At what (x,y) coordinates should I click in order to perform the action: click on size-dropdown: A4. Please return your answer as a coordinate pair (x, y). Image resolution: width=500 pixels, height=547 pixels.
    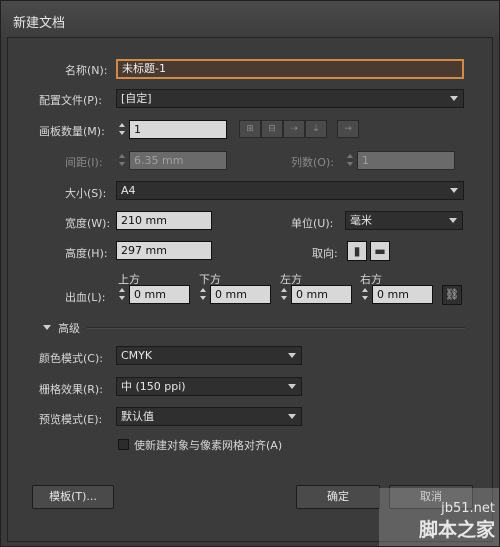
    Looking at the image, I should click on (290, 190).